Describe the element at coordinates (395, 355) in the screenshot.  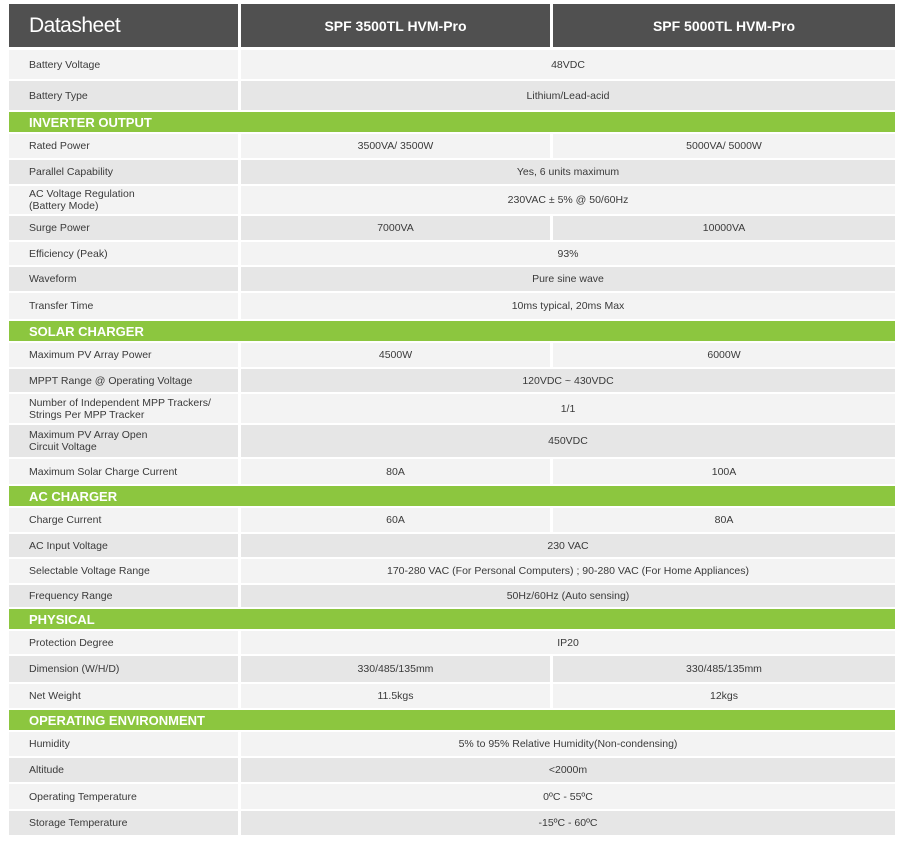
I see `spec-value-model-1: 4500W` at that location.